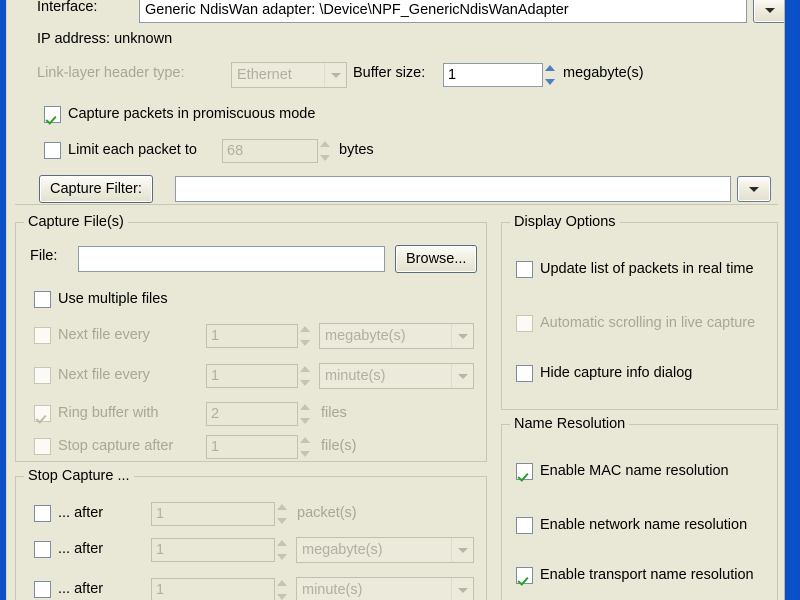  What do you see at coordinates (104, 375) in the screenshot?
I see `next-file-time-label: Next file every` at bounding box center [104, 375].